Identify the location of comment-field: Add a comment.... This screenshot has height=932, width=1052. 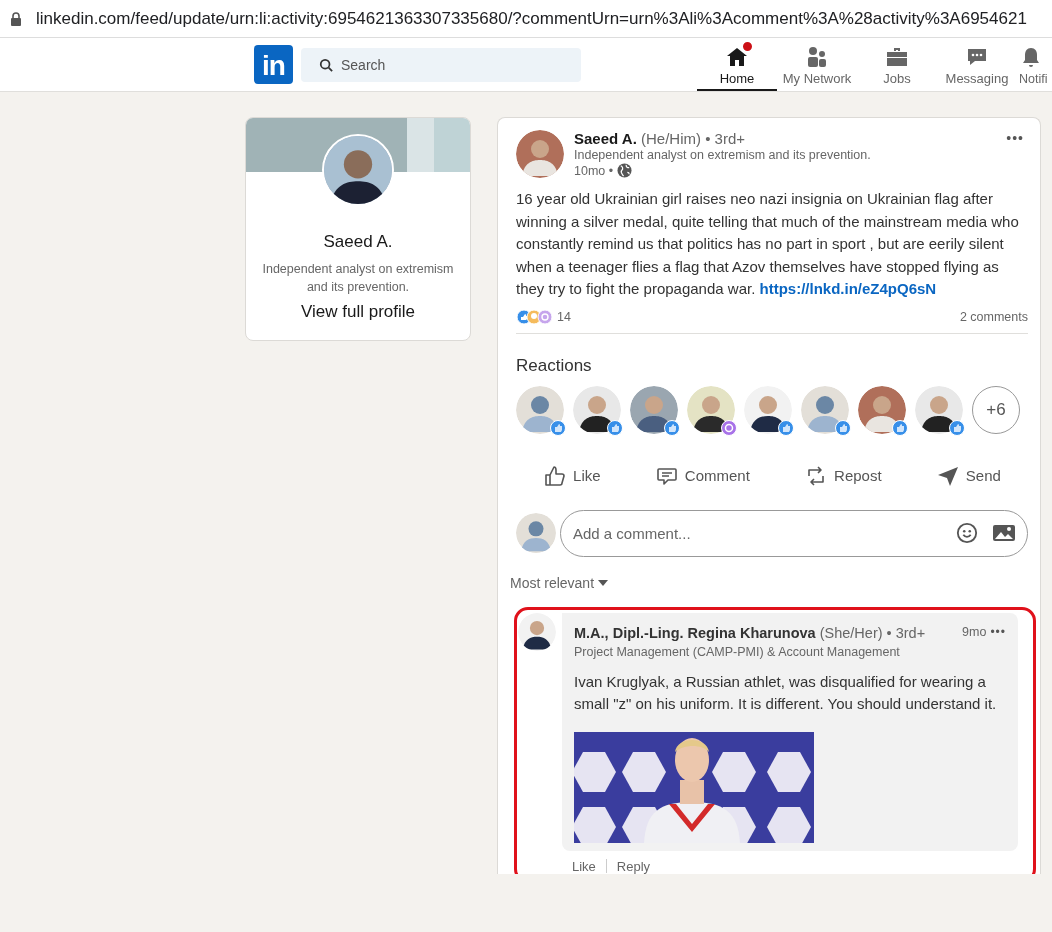
(794, 533).